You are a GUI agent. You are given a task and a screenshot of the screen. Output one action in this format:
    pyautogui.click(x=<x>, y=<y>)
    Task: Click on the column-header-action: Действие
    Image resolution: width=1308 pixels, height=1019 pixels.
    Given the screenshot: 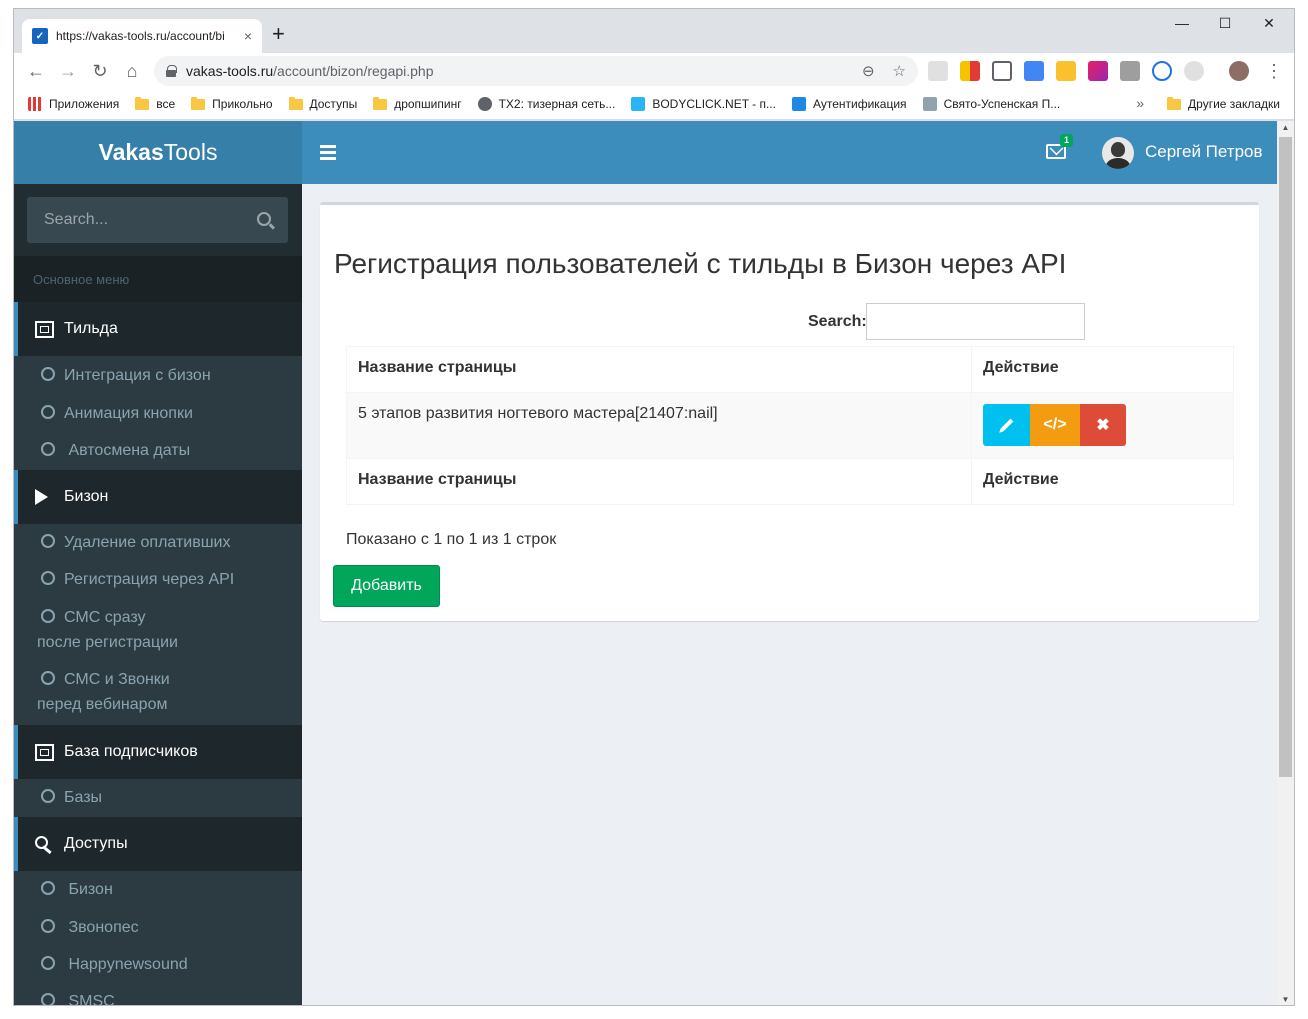 What is the action you would take?
    pyautogui.click(x=1102, y=369)
    